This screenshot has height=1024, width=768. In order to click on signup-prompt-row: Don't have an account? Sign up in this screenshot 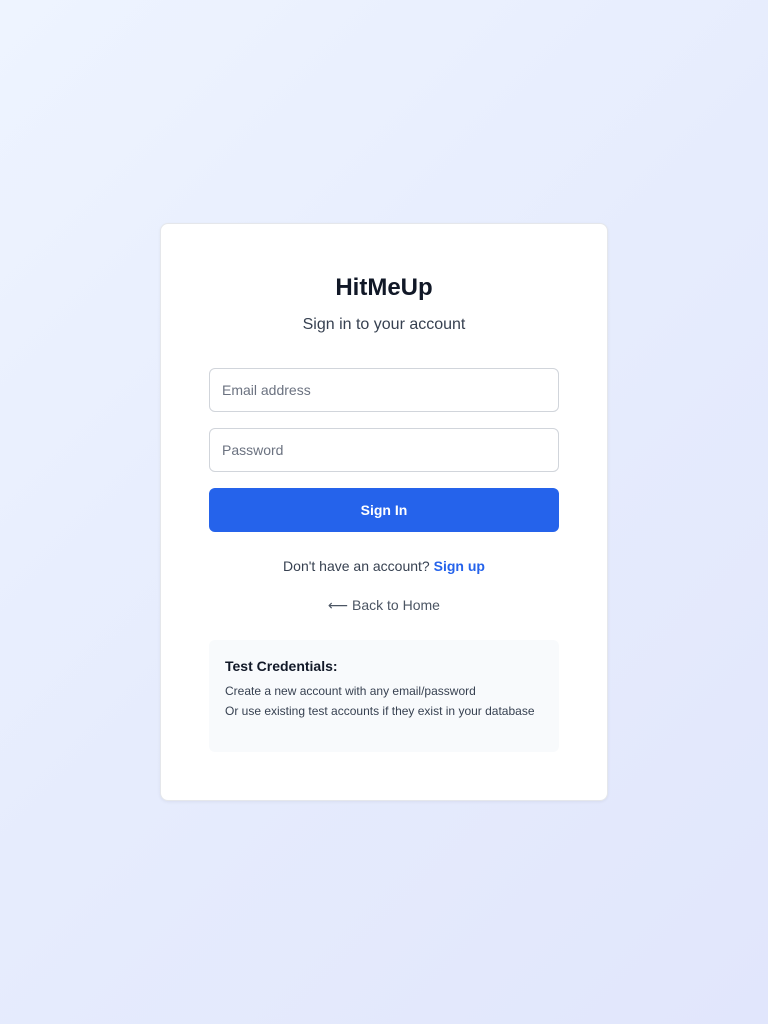, I will do `click(384, 566)`.